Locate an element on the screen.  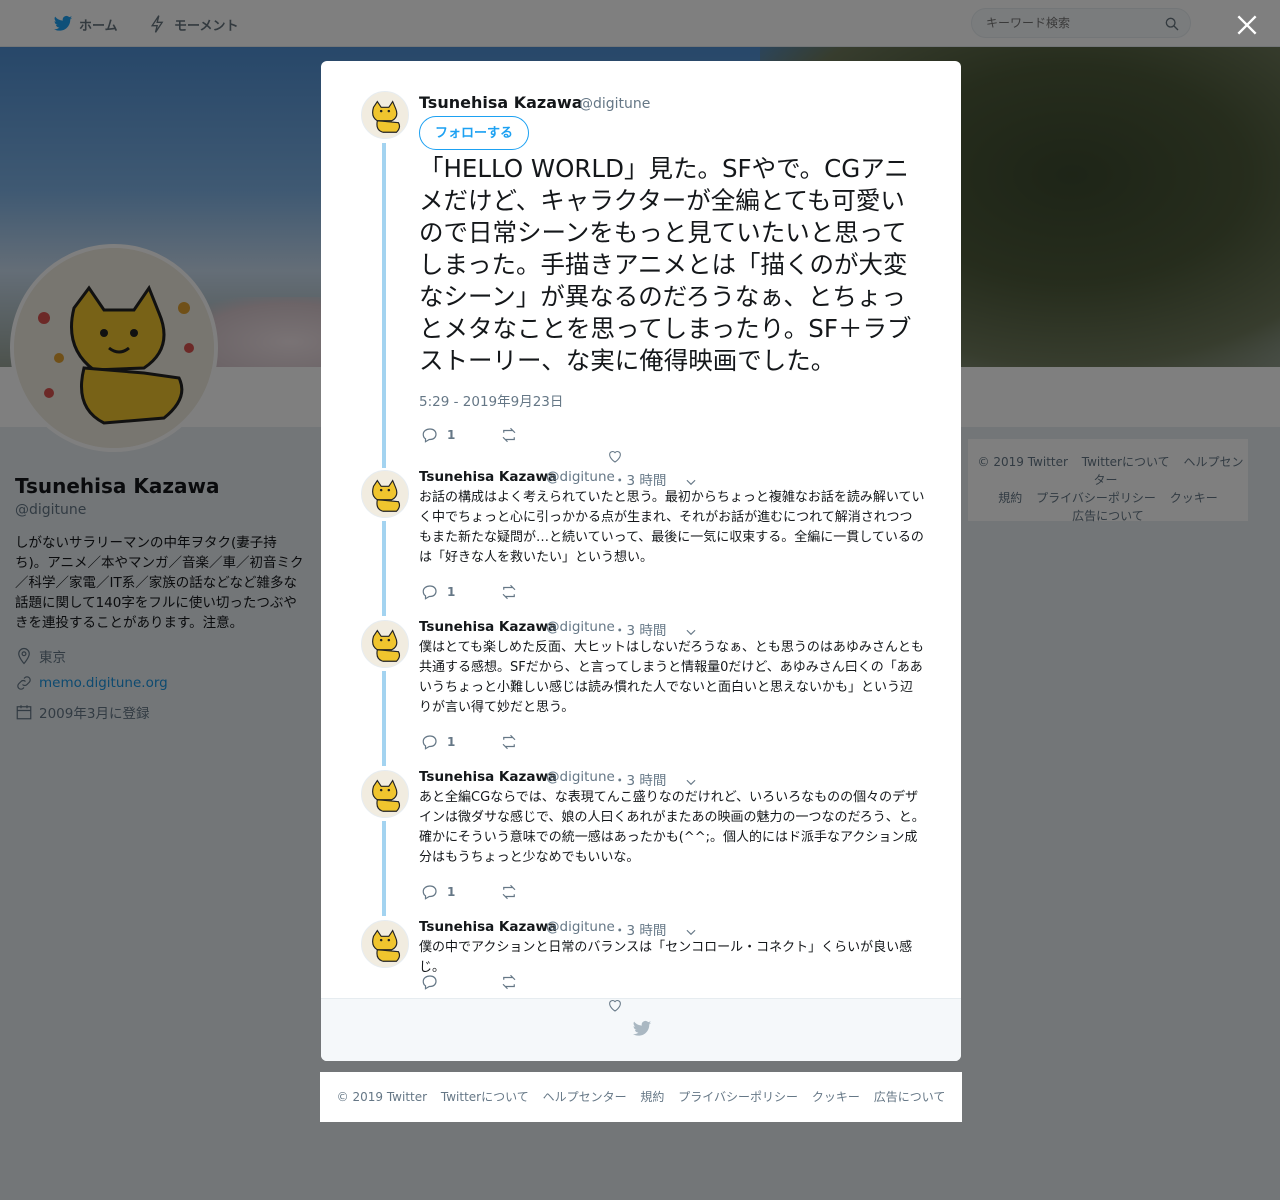
footer-link-terms: 規約 is located at coordinates (652, 1097).